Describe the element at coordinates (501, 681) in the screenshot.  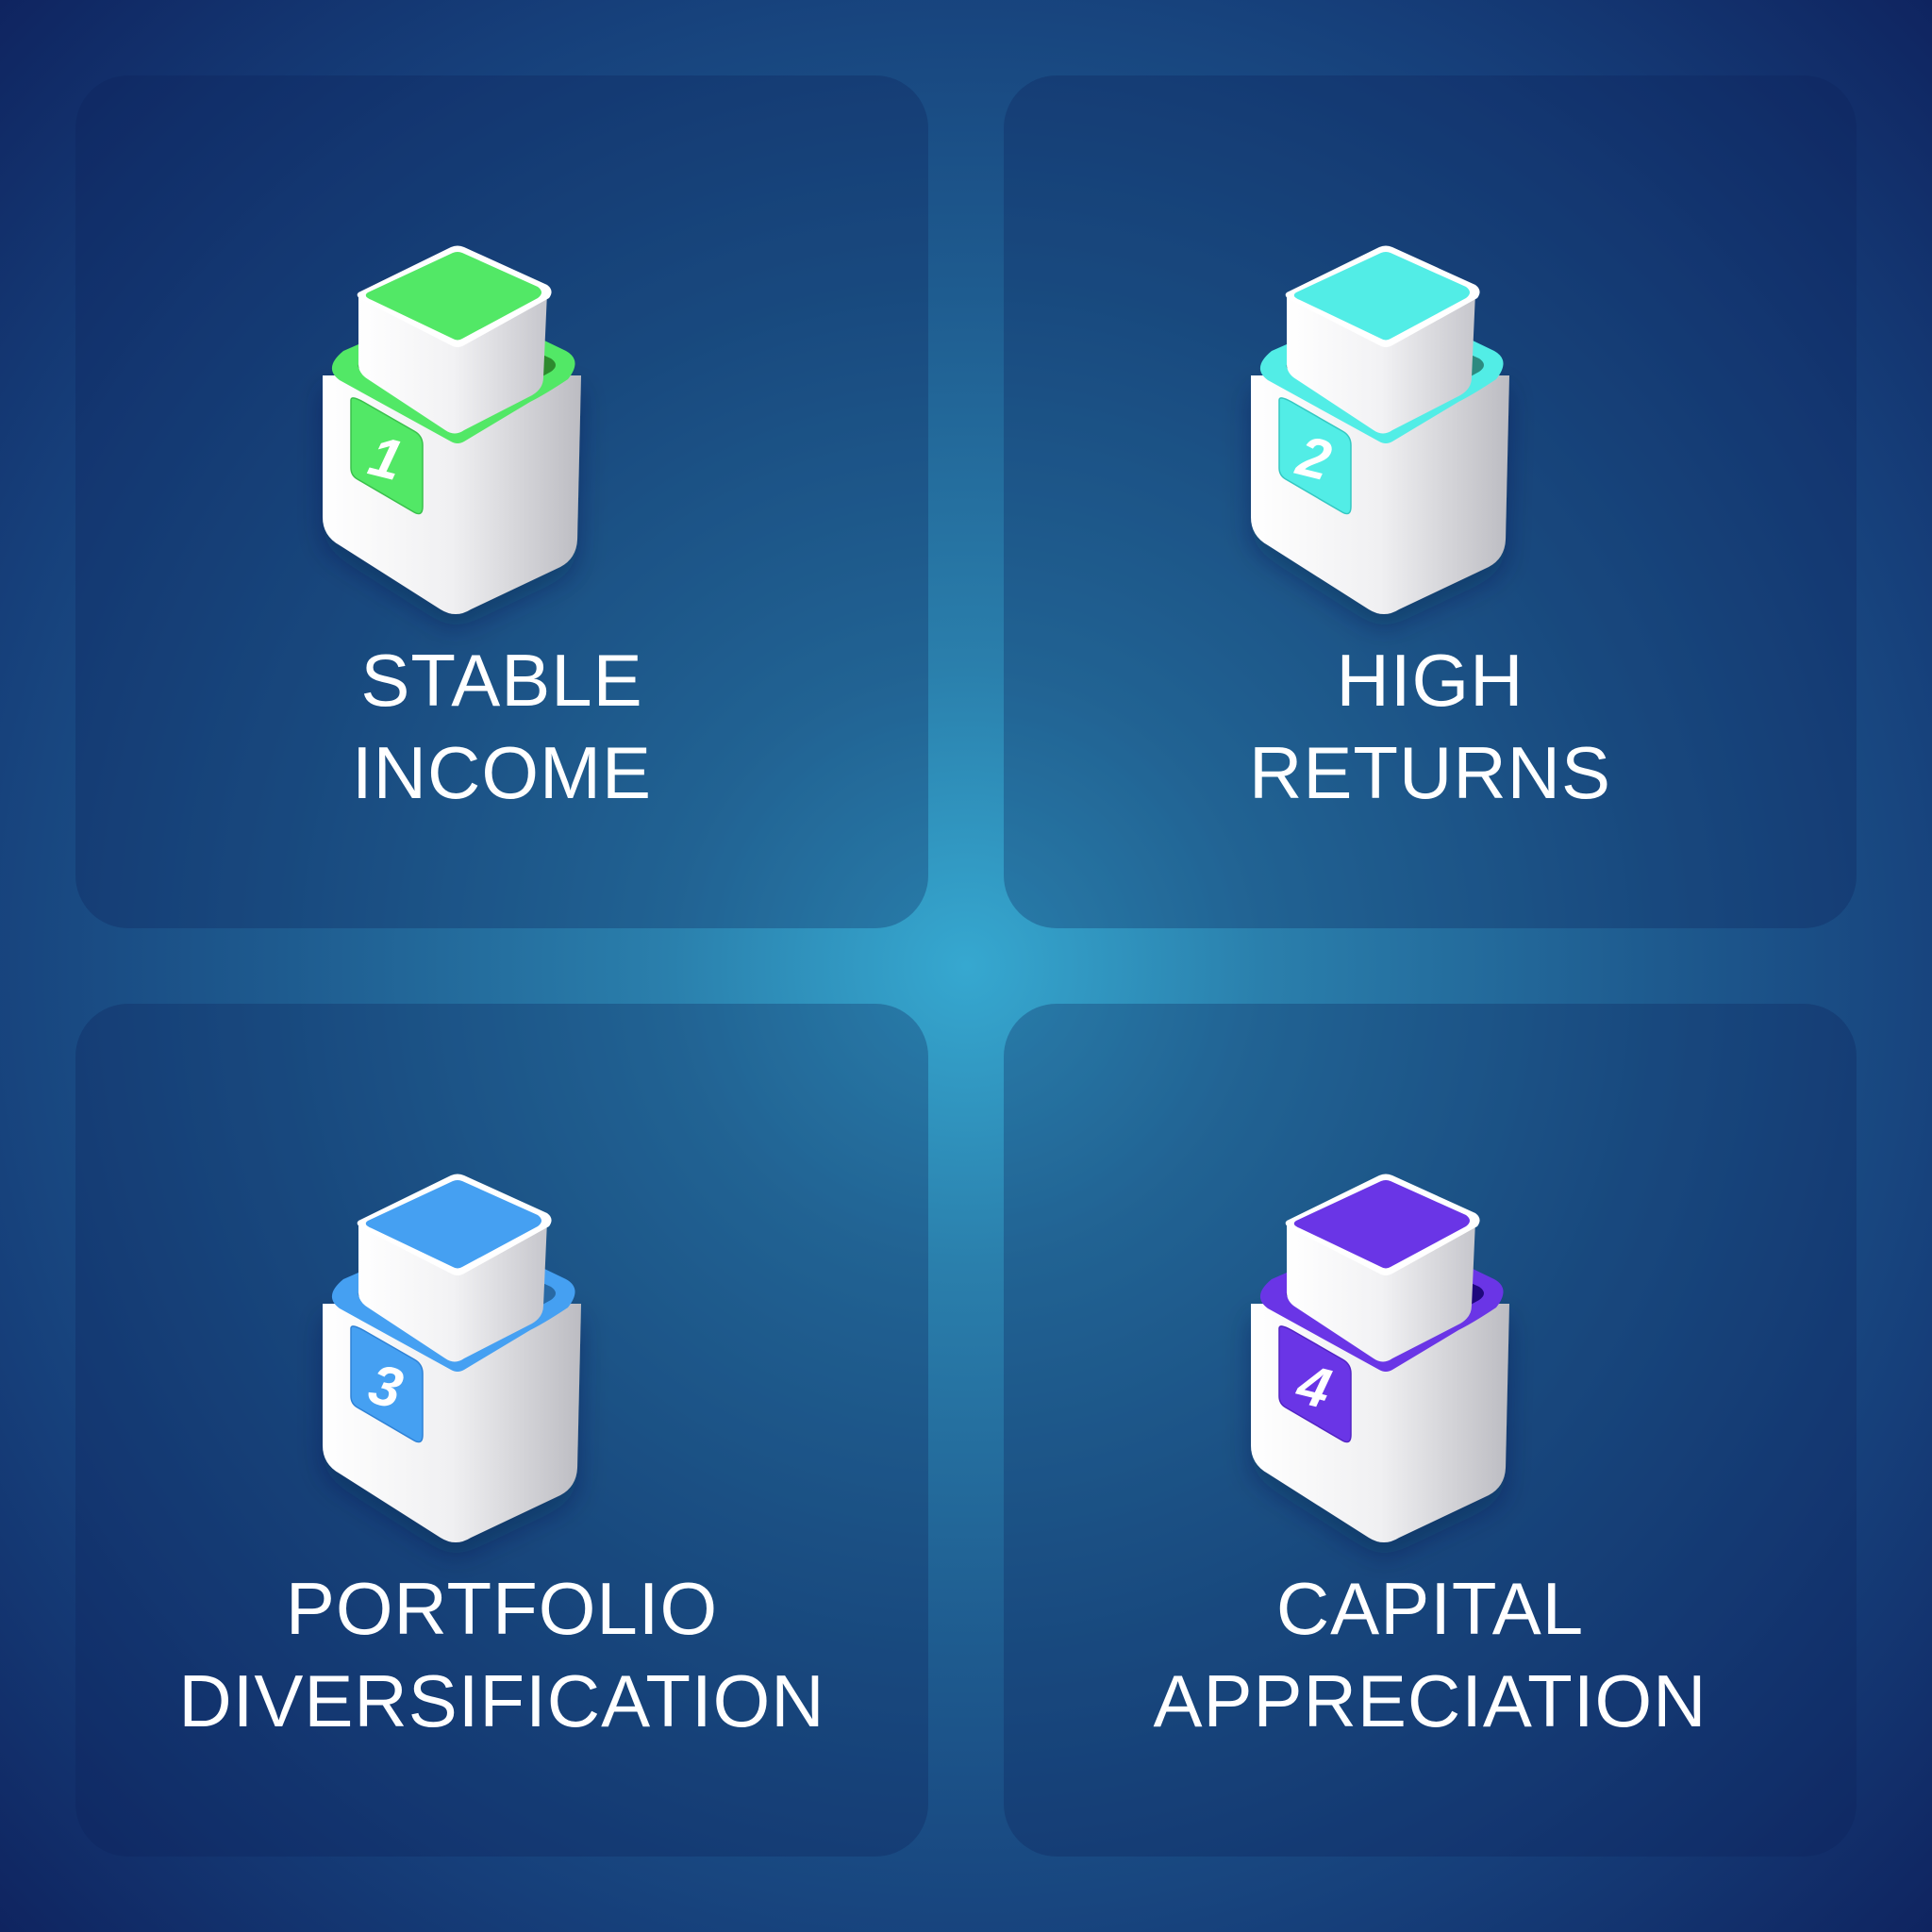
I see `title-line-1: STABLE` at that location.